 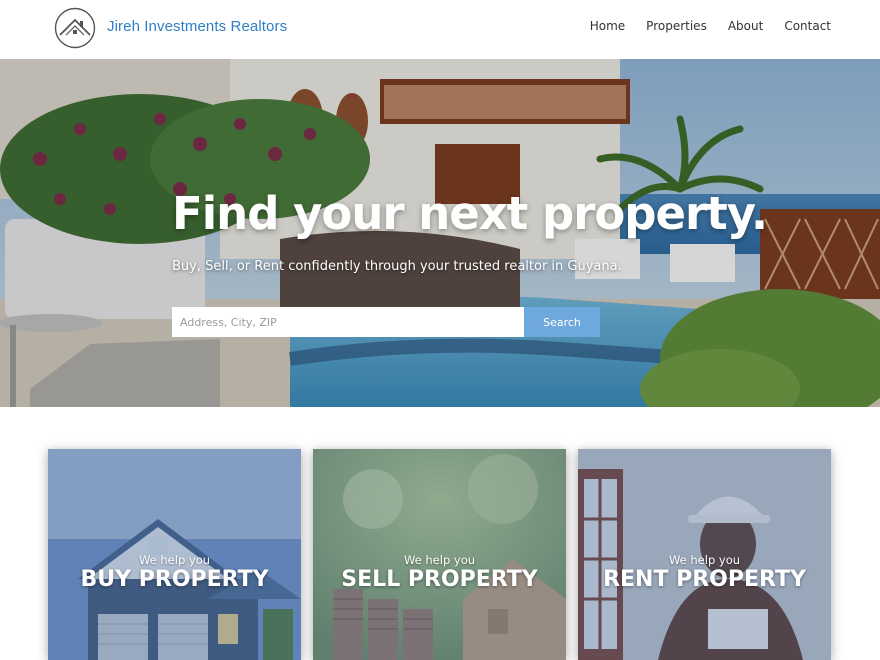 What do you see at coordinates (174, 579) in the screenshot?
I see `card-heading: BUY PROPERTY` at bounding box center [174, 579].